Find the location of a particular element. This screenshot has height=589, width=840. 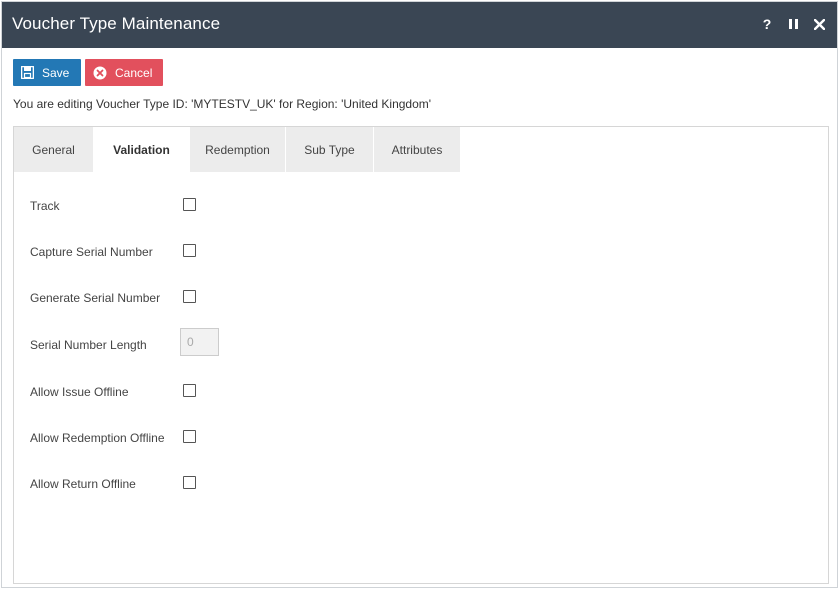

cancel-button: Cancel is located at coordinates (124, 72).